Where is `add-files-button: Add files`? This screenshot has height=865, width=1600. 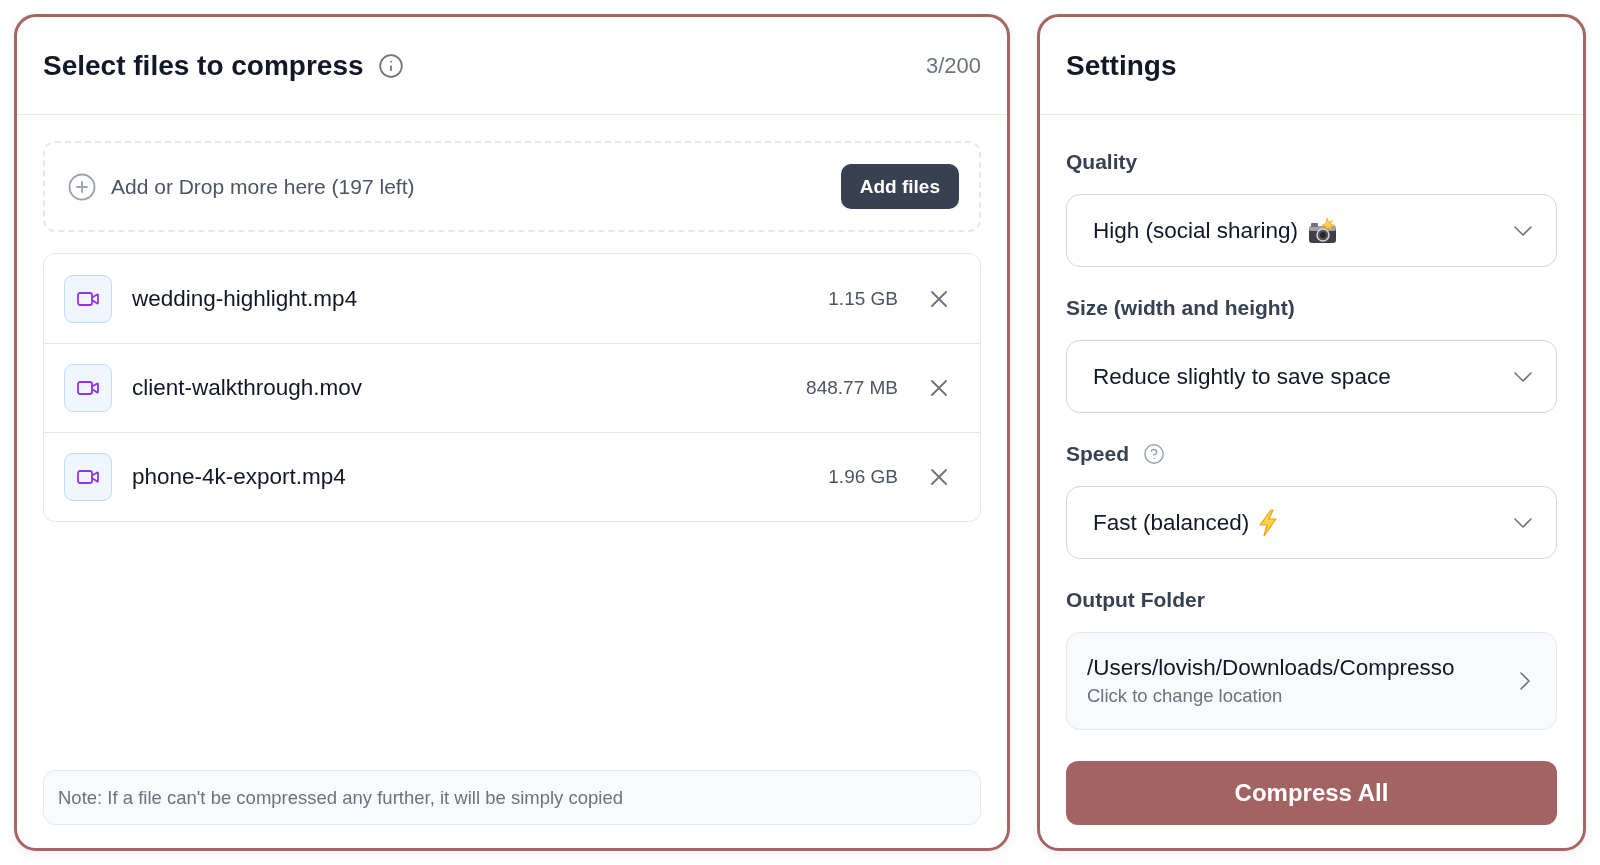
add-files-button: Add files is located at coordinates (899, 186).